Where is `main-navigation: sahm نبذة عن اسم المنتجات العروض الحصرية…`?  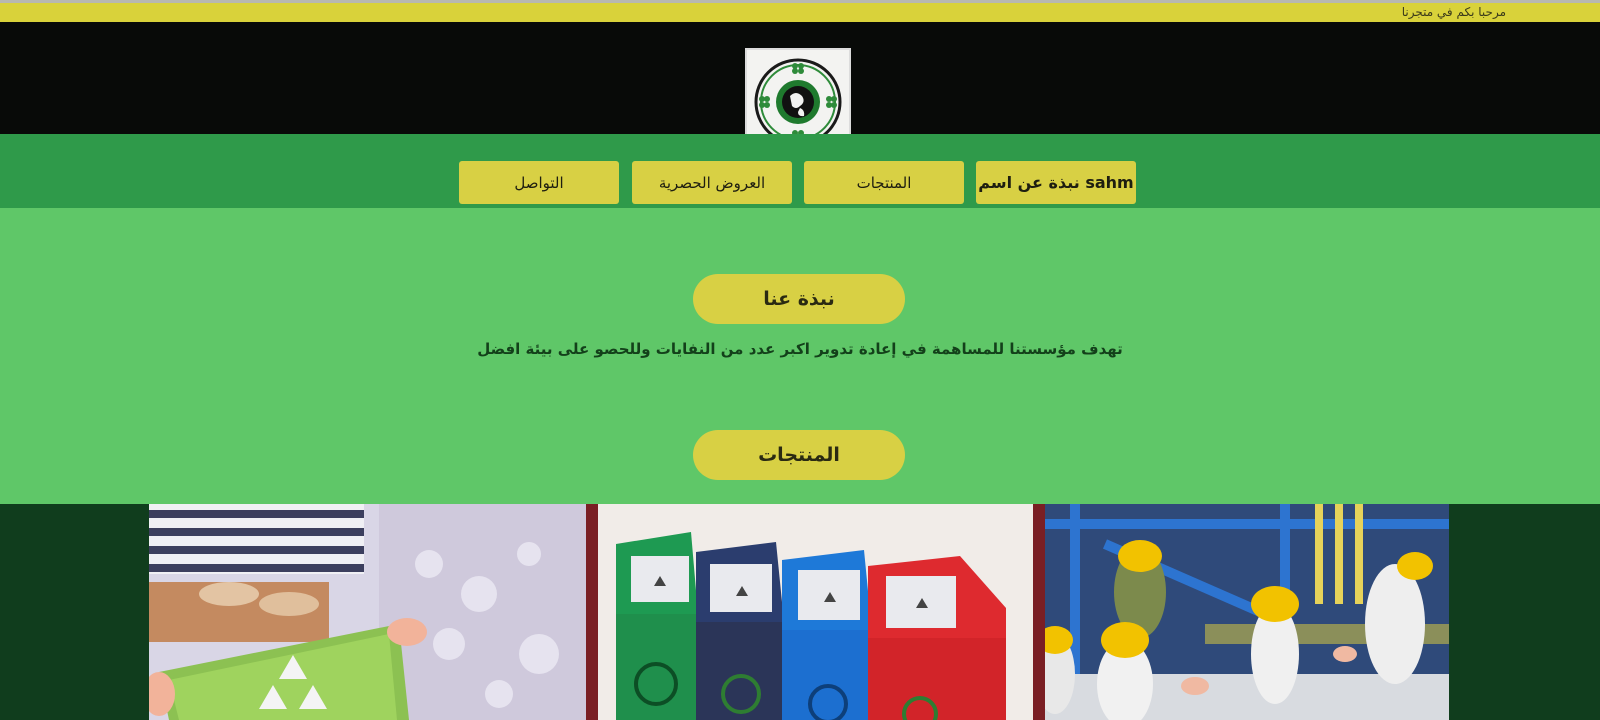 main-navigation: sahm نبذة عن اسم المنتجات العروض الحصرية… is located at coordinates (800, 171).